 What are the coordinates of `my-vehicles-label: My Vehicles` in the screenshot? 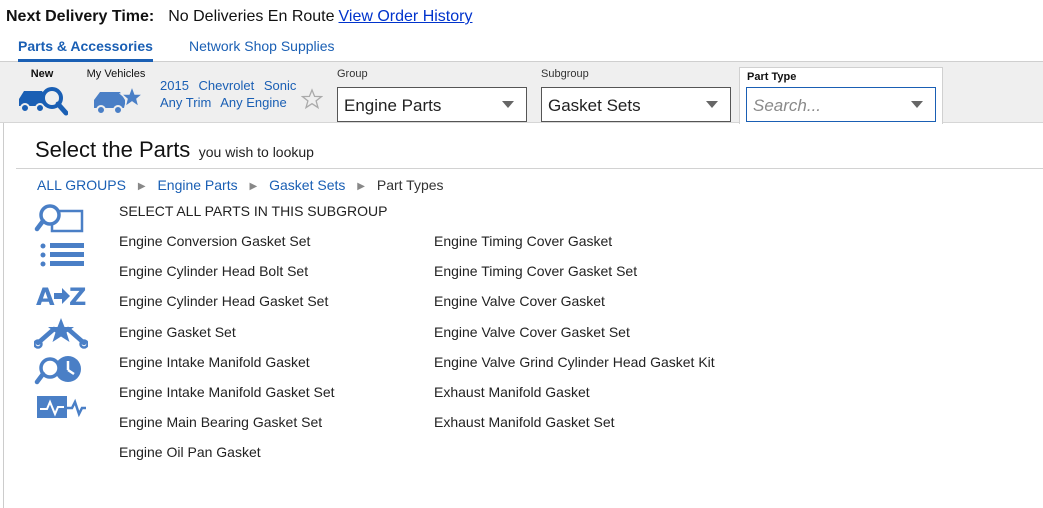 It's located at (116, 74).